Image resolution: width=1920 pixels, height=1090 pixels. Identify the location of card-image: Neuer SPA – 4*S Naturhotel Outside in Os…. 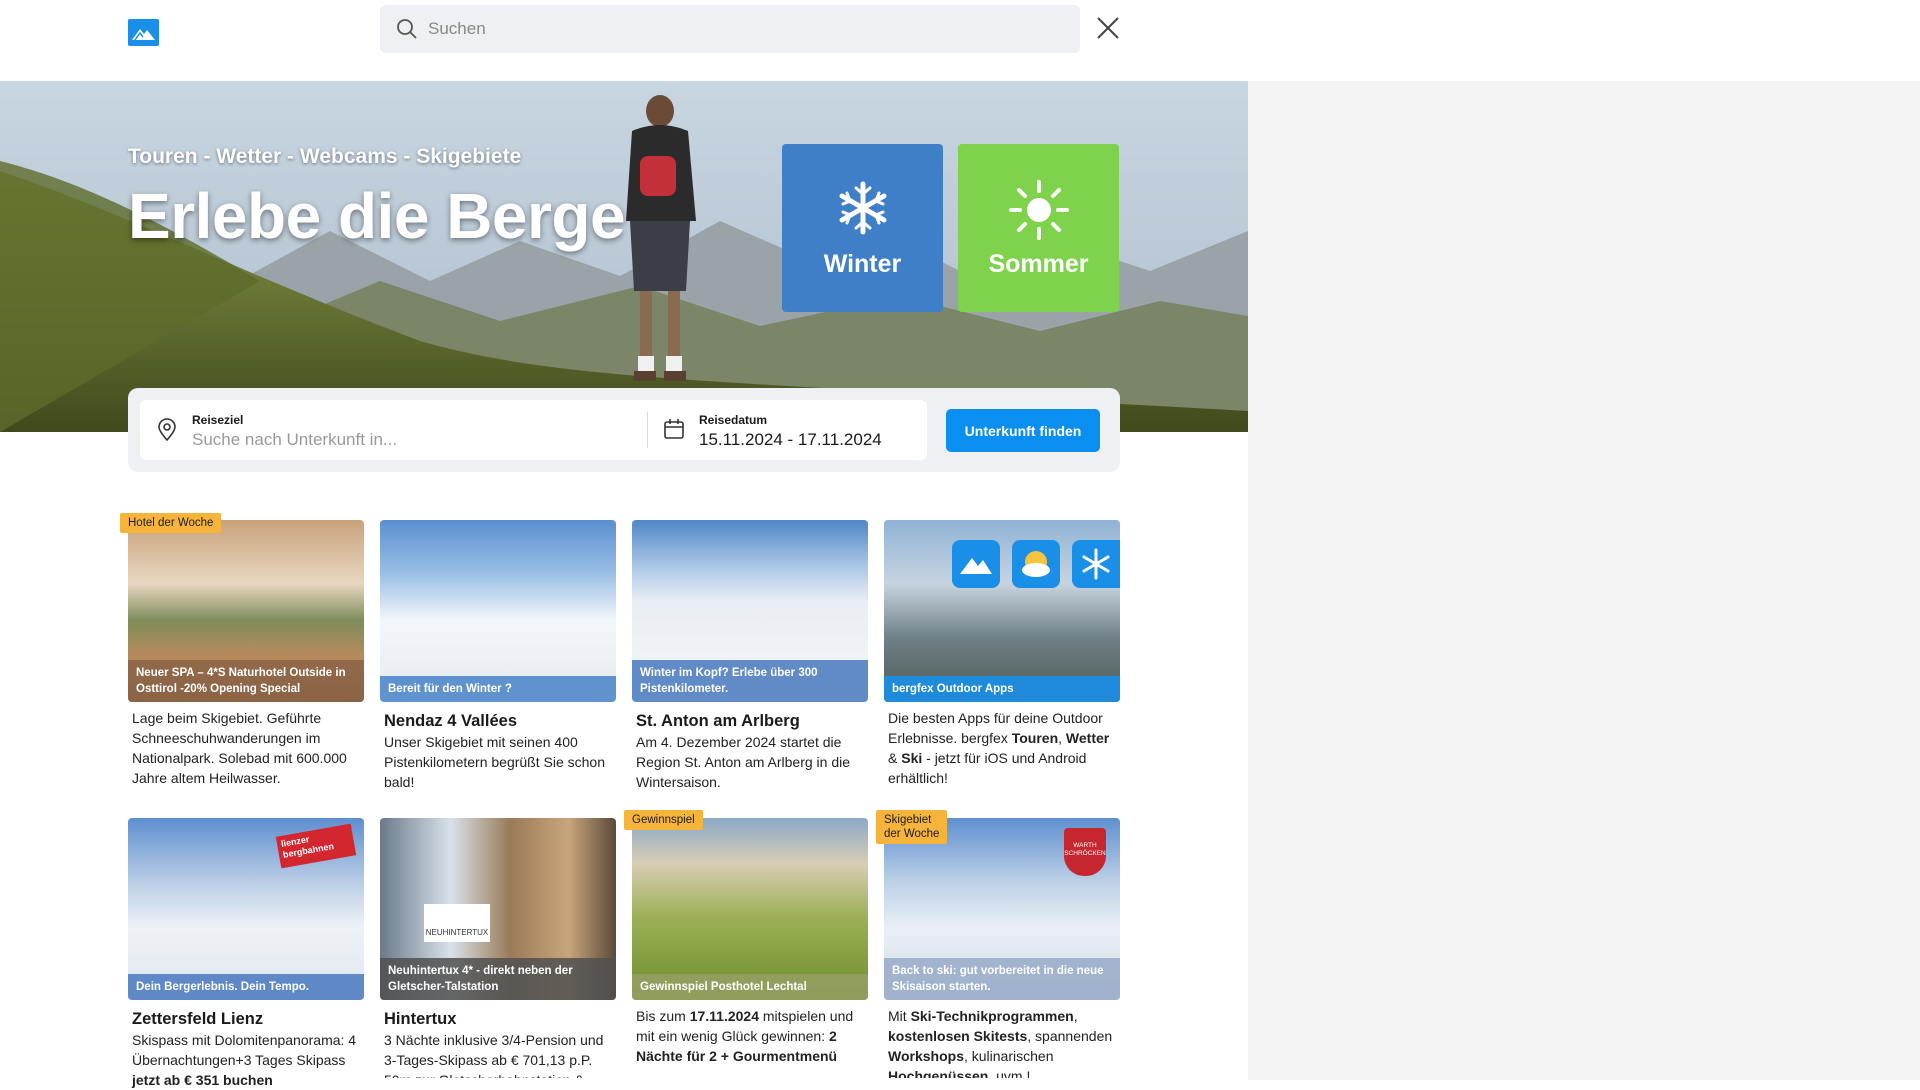
(246, 611).